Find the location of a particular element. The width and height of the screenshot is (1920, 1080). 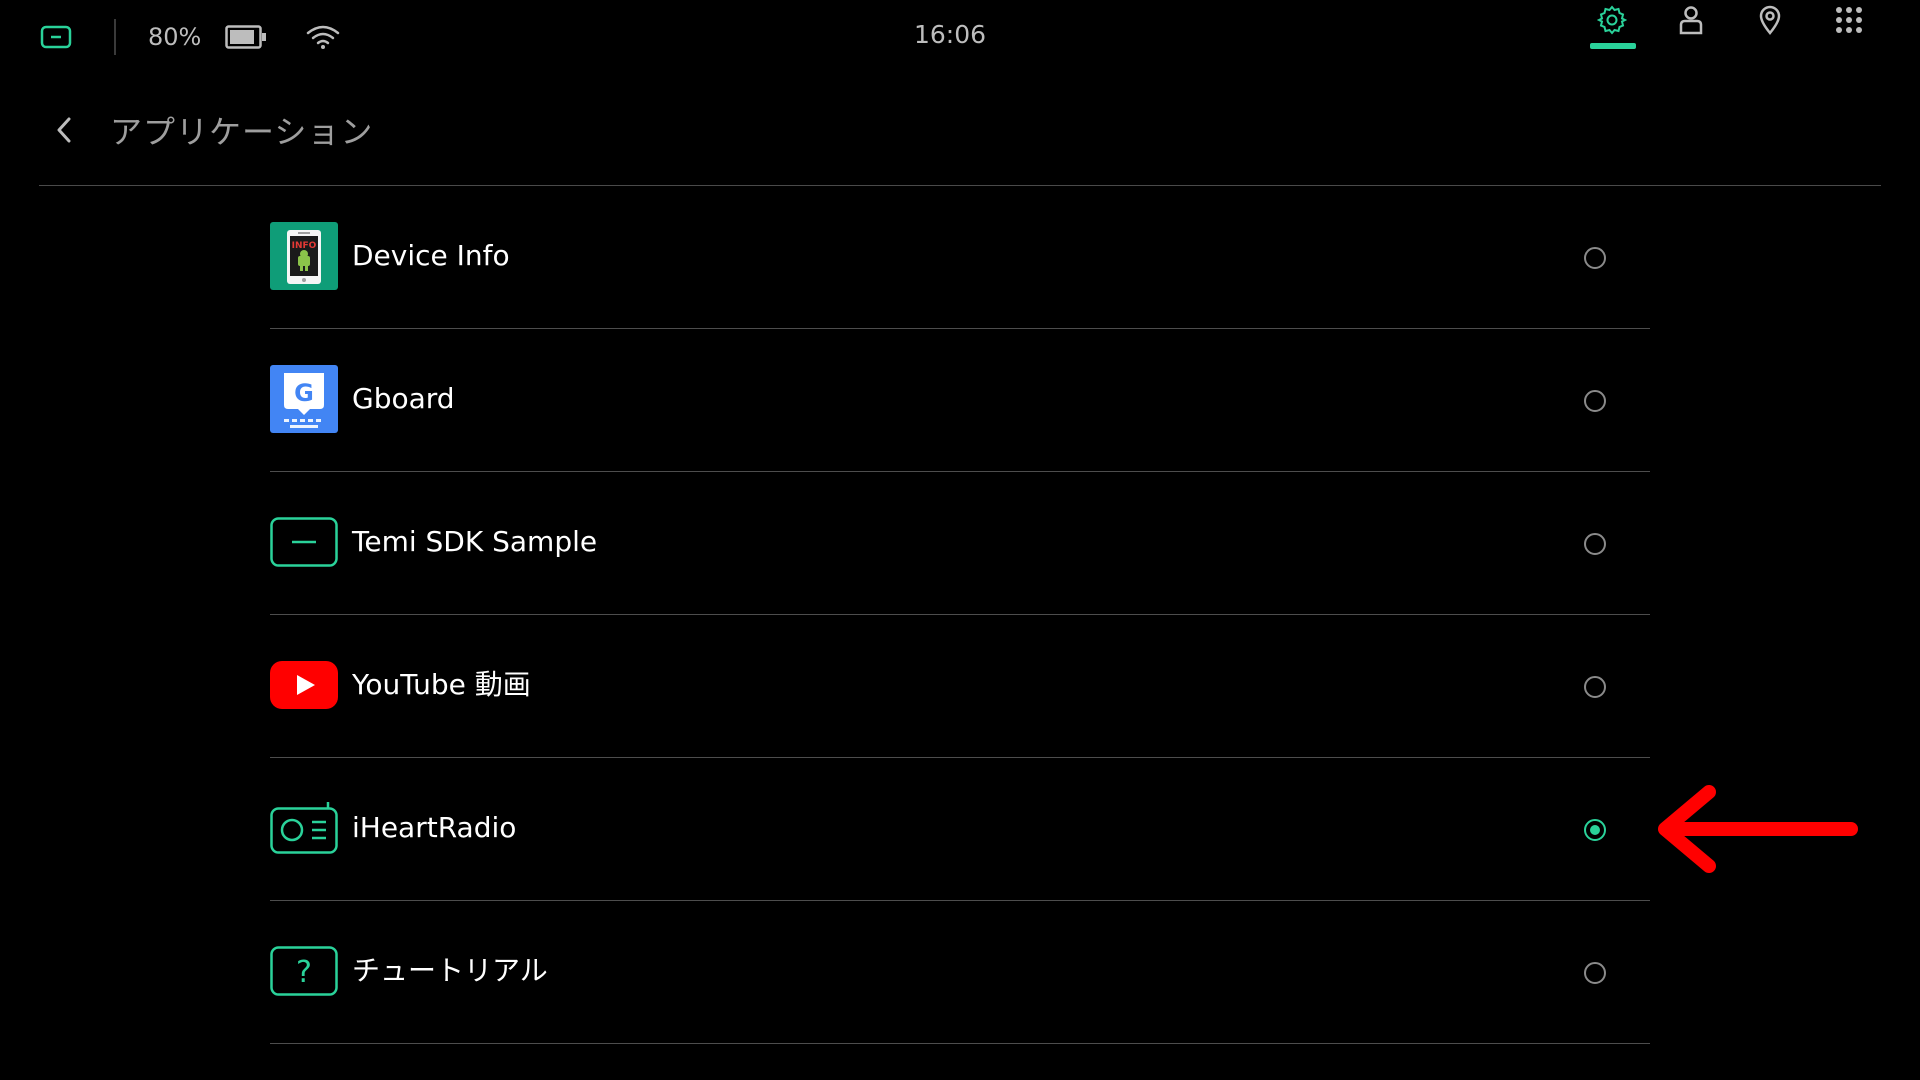

list-item-iheartradio: iHeartRadio is located at coordinates (960, 829).